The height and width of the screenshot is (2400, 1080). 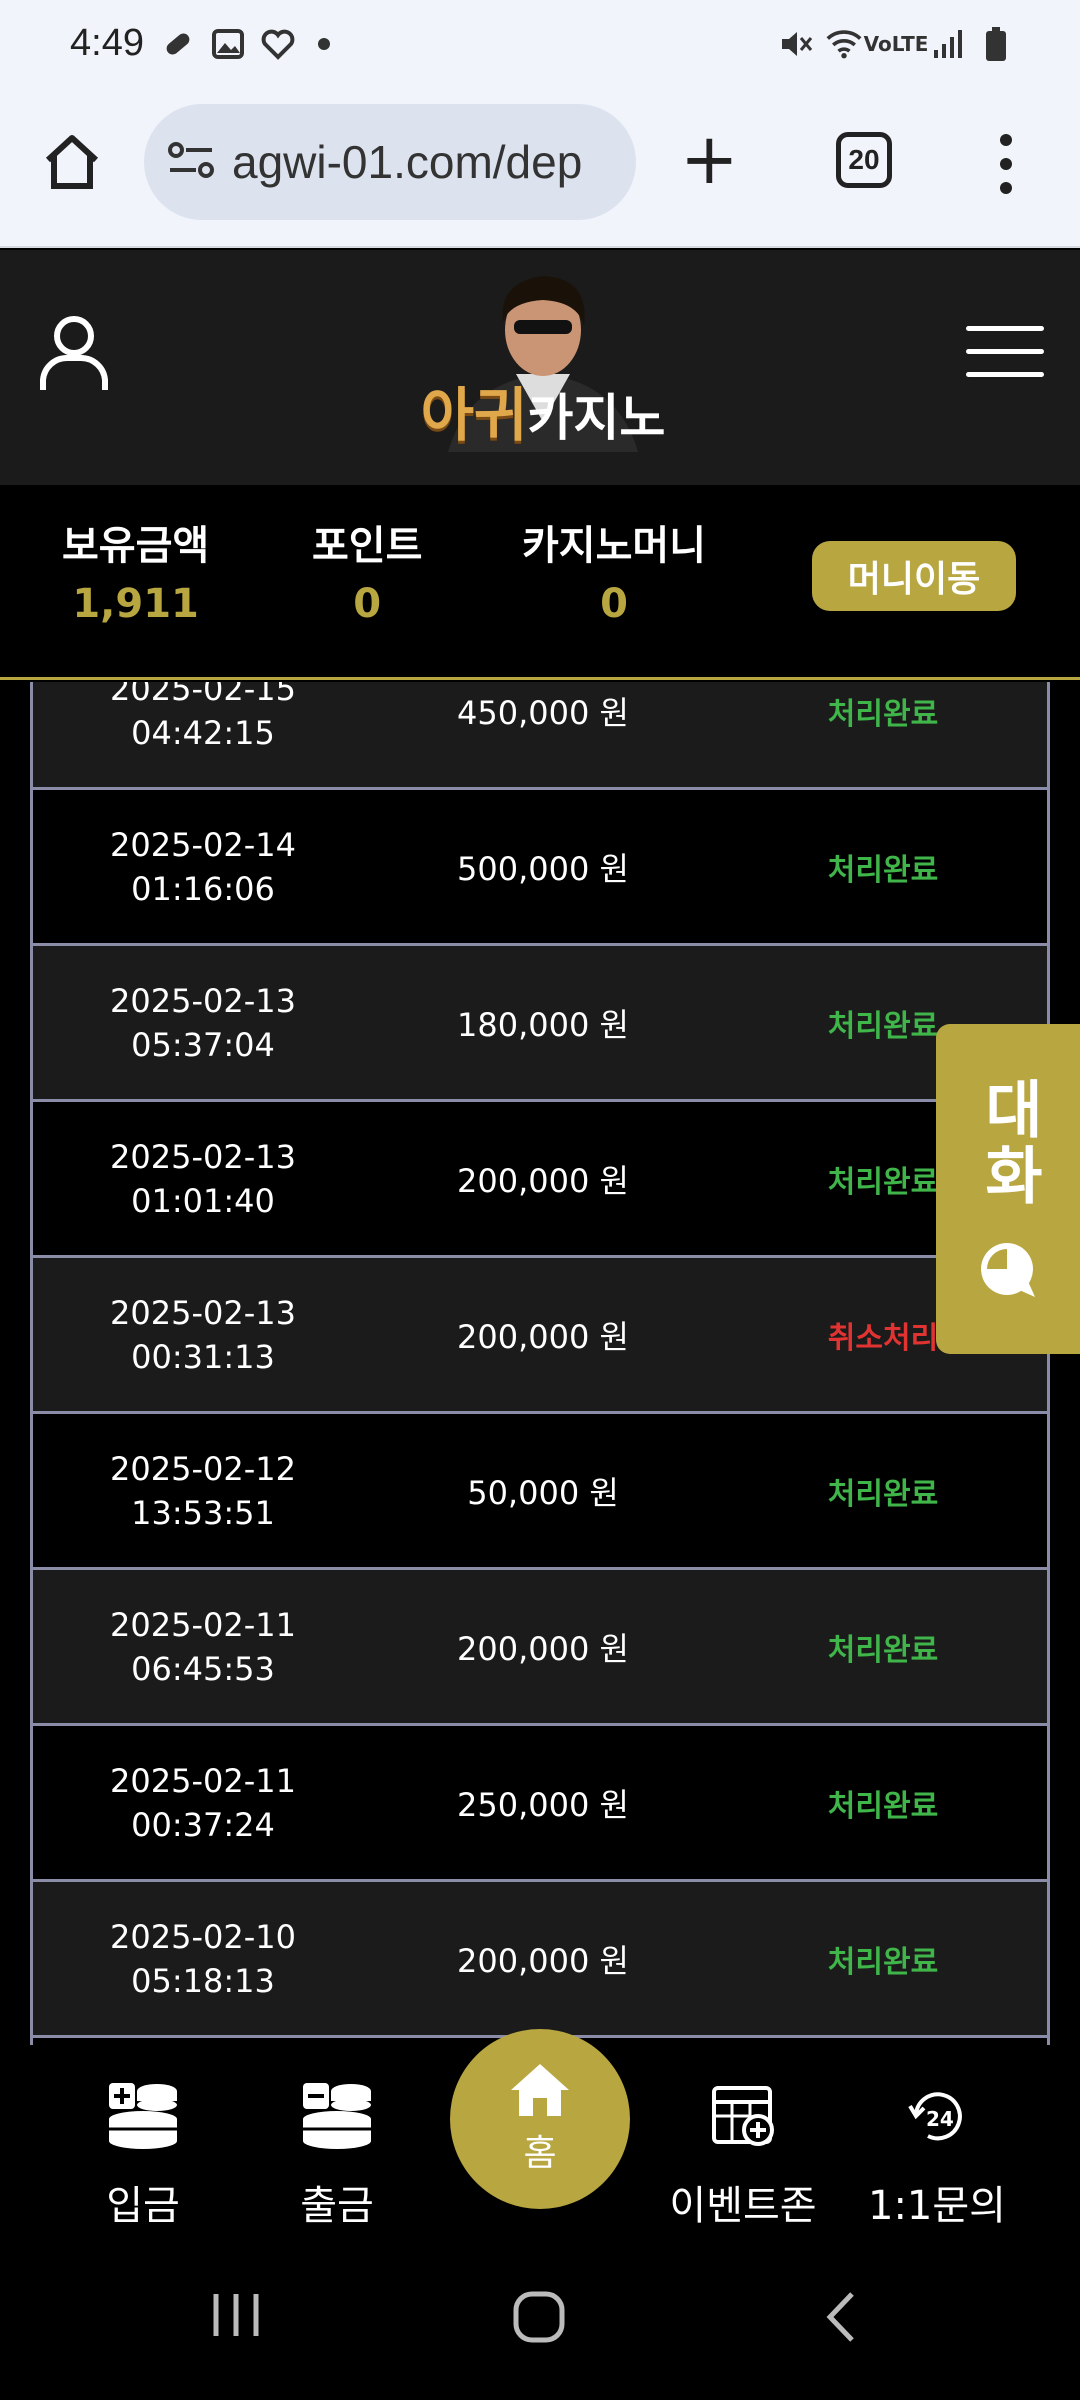 I want to click on status-bar: 4:49 VoLTE, so click(x=540, y=48).